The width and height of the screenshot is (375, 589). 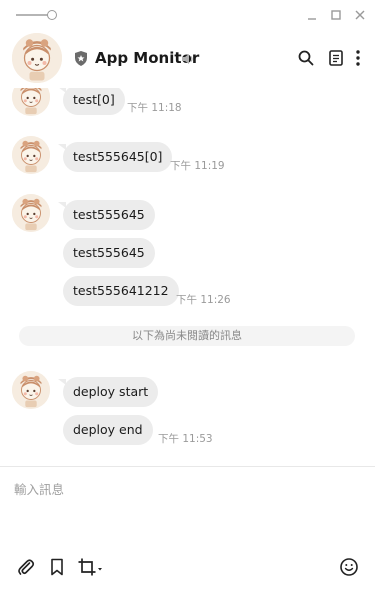 I want to click on close-icon, so click(x=360, y=15).